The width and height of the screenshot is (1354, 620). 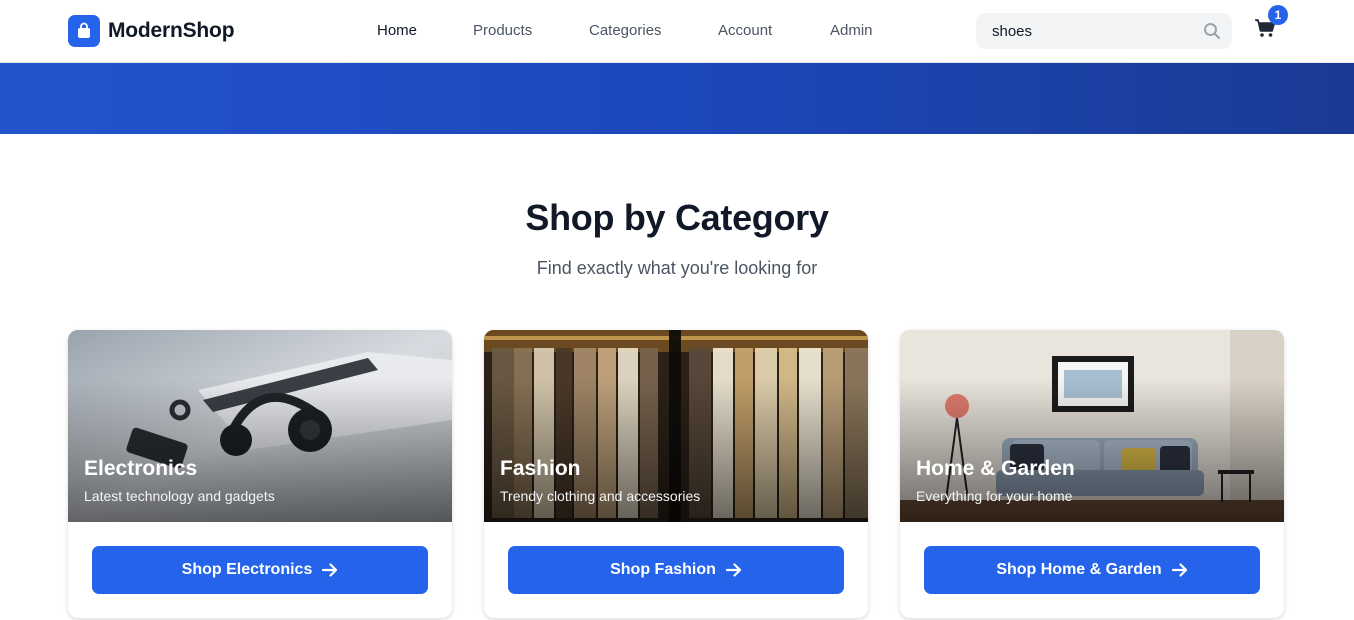 What do you see at coordinates (995, 468) in the screenshot?
I see `card-title: Home & Garden` at bounding box center [995, 468].